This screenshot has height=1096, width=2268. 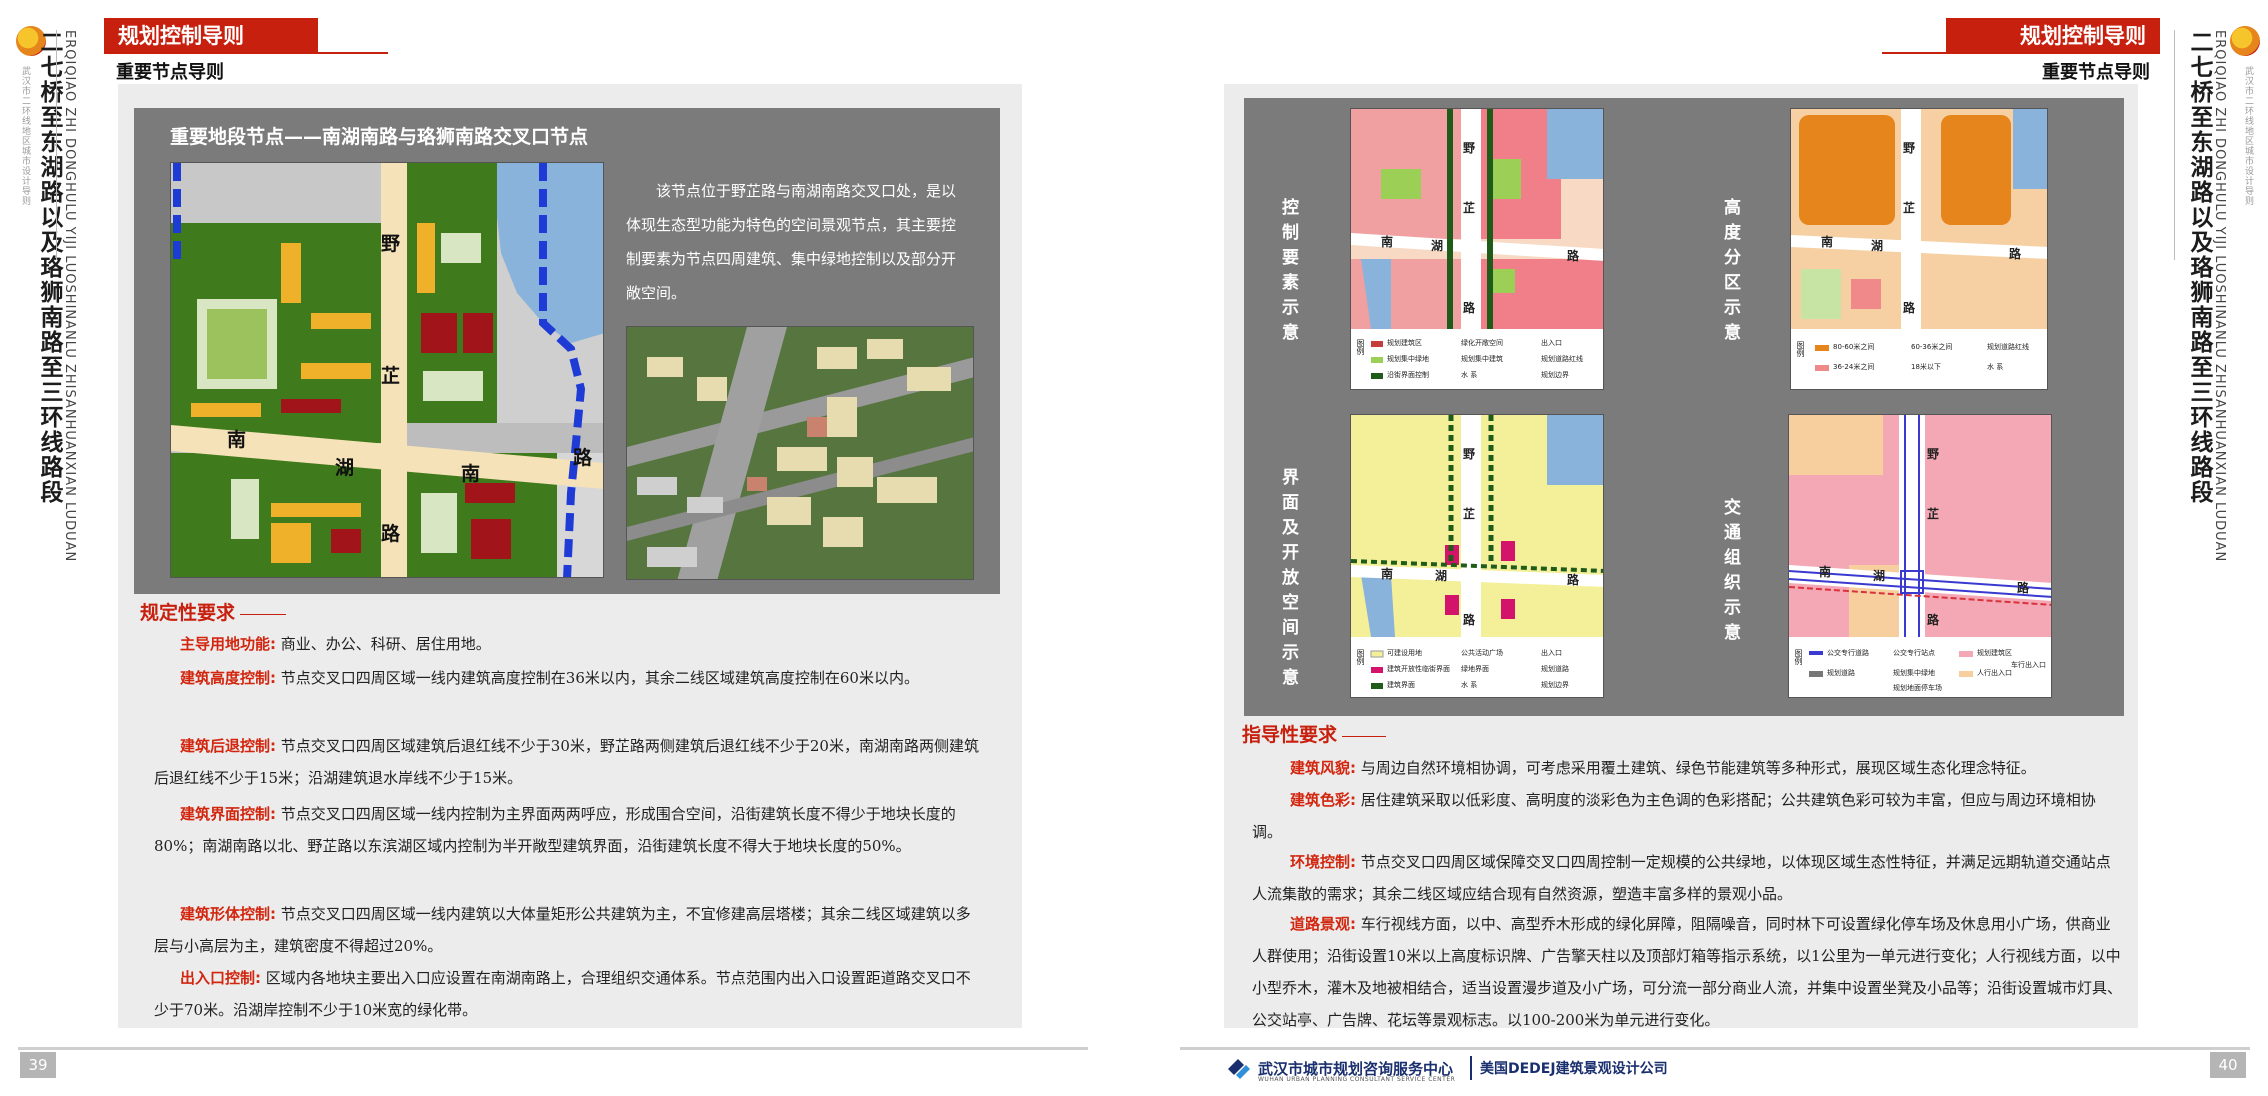 I want to click on req-label: 主导用地功能:, so click(x=228, y=644).